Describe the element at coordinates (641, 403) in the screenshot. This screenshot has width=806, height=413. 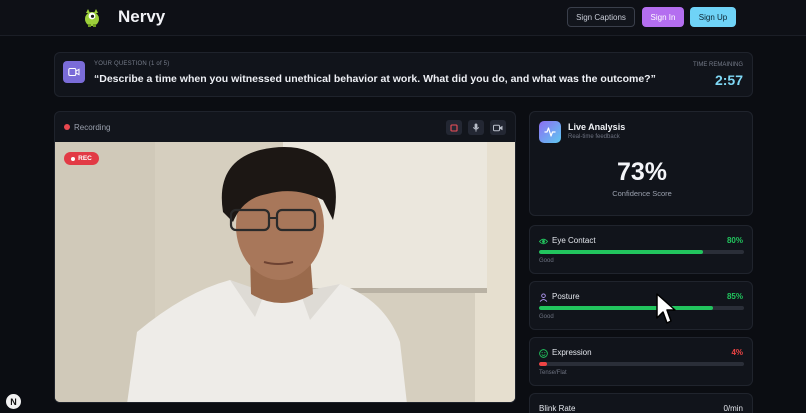
I see `metric-blink-rate: Blink Rate 0/min` at that location.